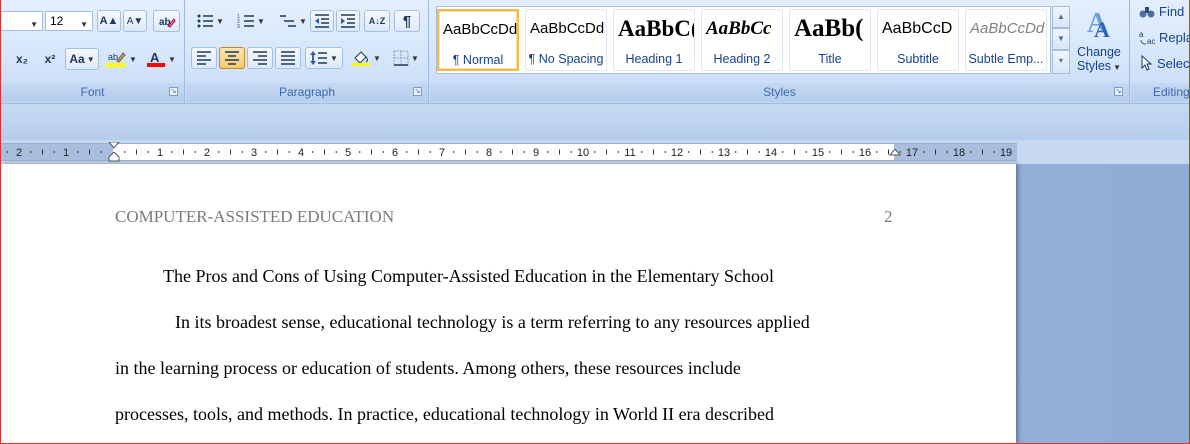 Image resolution: width=1190 pixels, height=444 pixels. Describe the element at coordinates (830, 59) in the screenshot. I see `style-name: Title` at that location.